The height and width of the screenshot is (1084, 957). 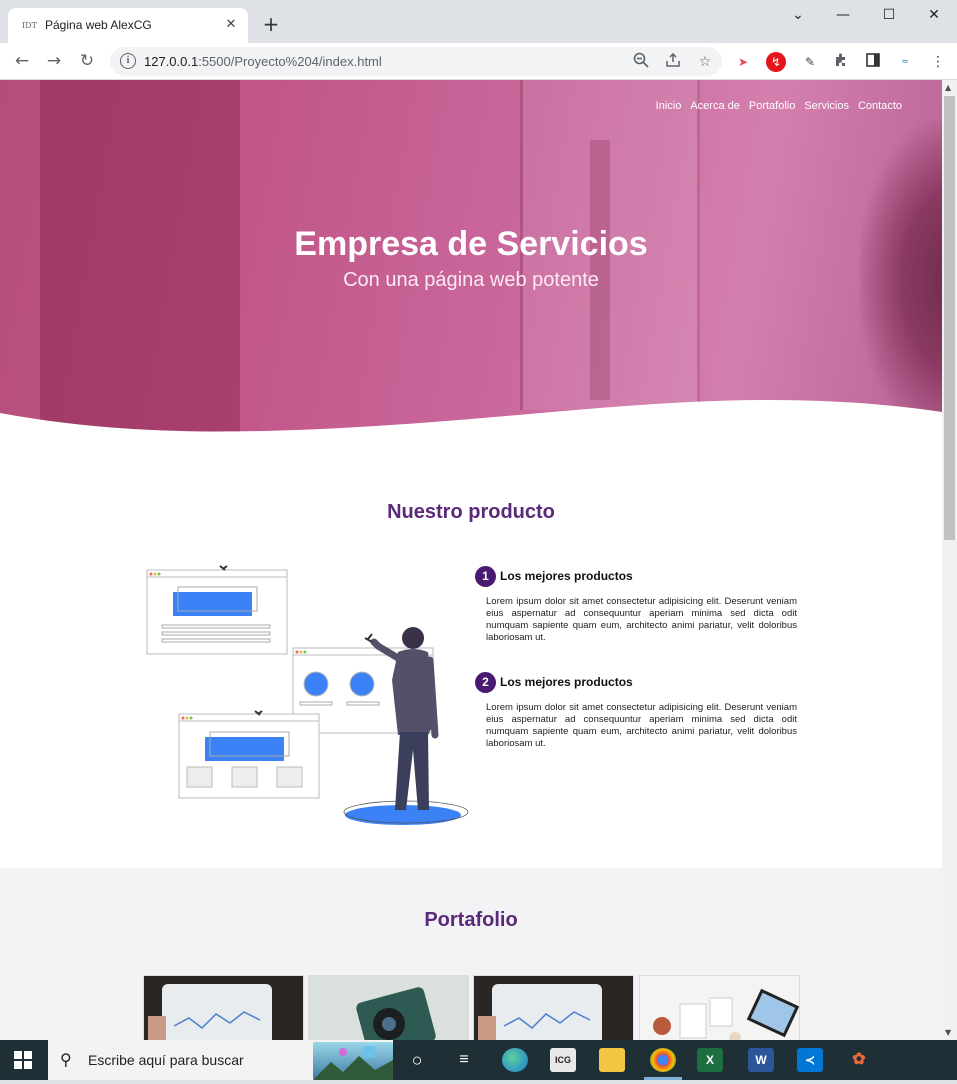 What do you see at coordinates (29, 25) in the screenshot?
I see `site-favicon-icon: IDT` at bounding box center [29, 25].